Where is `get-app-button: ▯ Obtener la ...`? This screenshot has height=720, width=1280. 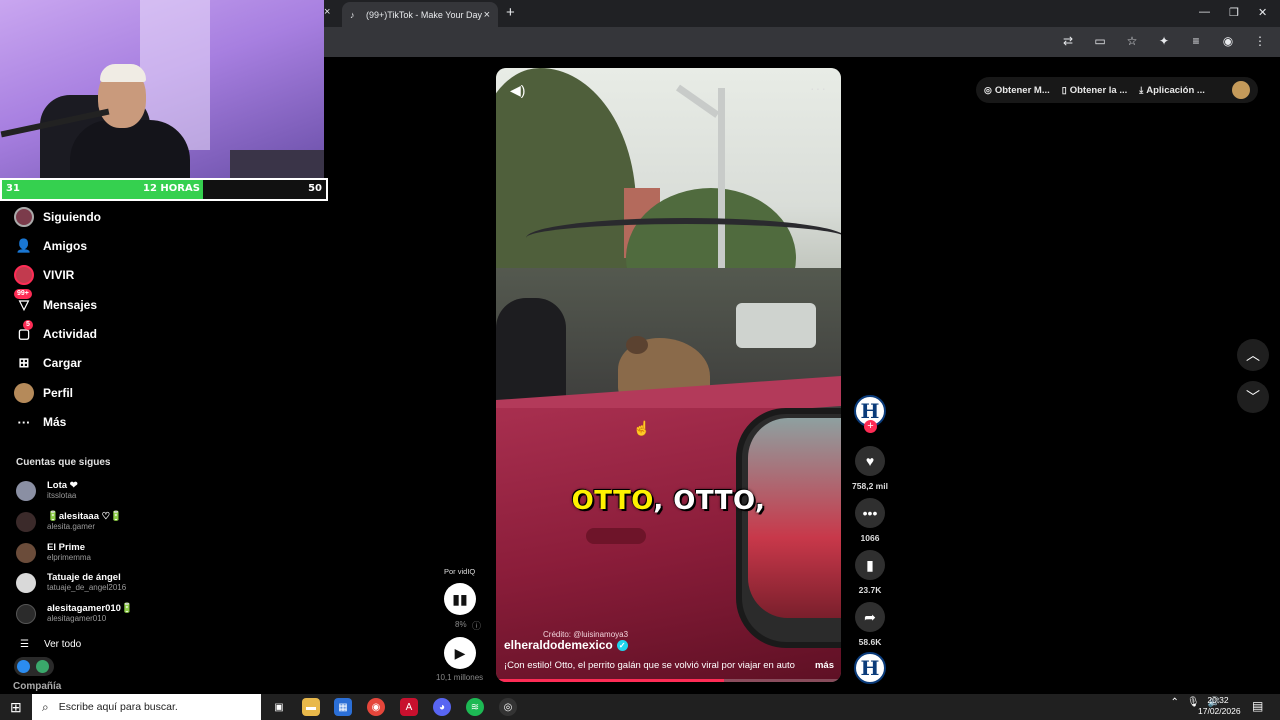
get-app-button: ▯ Obtener la ... is located at coordinates (1095, 90).